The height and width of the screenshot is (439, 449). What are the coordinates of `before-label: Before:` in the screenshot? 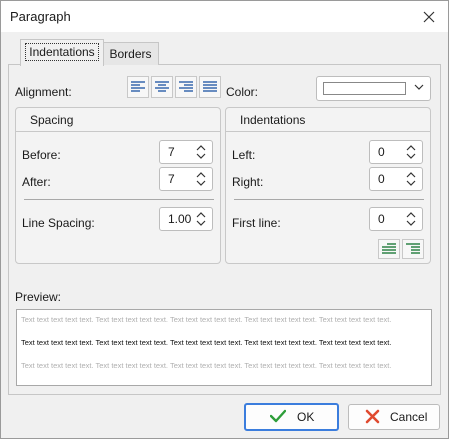 It's located at (41, 155).